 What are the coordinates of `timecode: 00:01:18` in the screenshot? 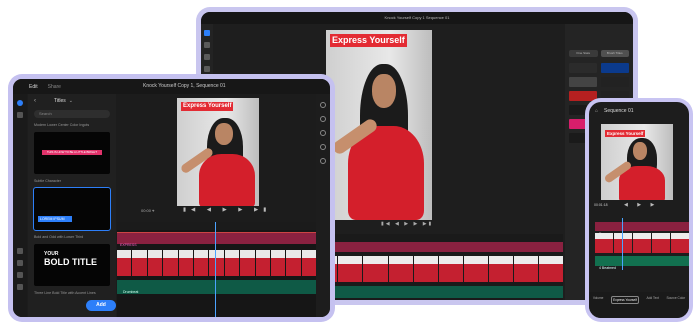 It's located at (601, 205).